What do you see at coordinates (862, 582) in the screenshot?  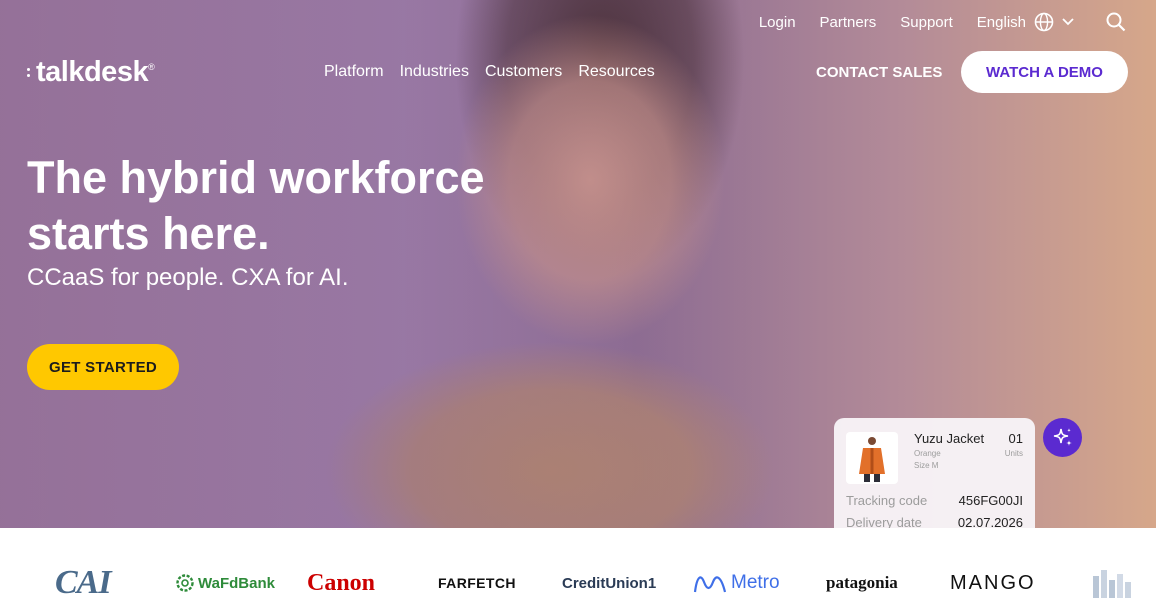 I see `logo-patagonia: patagonia` at bounding box center [862, 582].